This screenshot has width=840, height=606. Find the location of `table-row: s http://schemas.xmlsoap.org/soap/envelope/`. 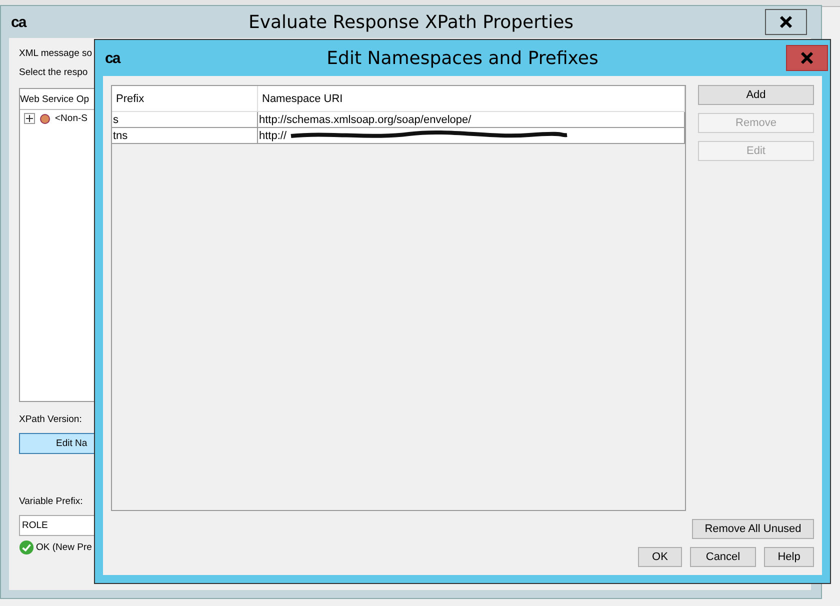

table-row: s http://schemas.xmlsoap.org/soap/envelope/ is located at coordinates (398, 120).